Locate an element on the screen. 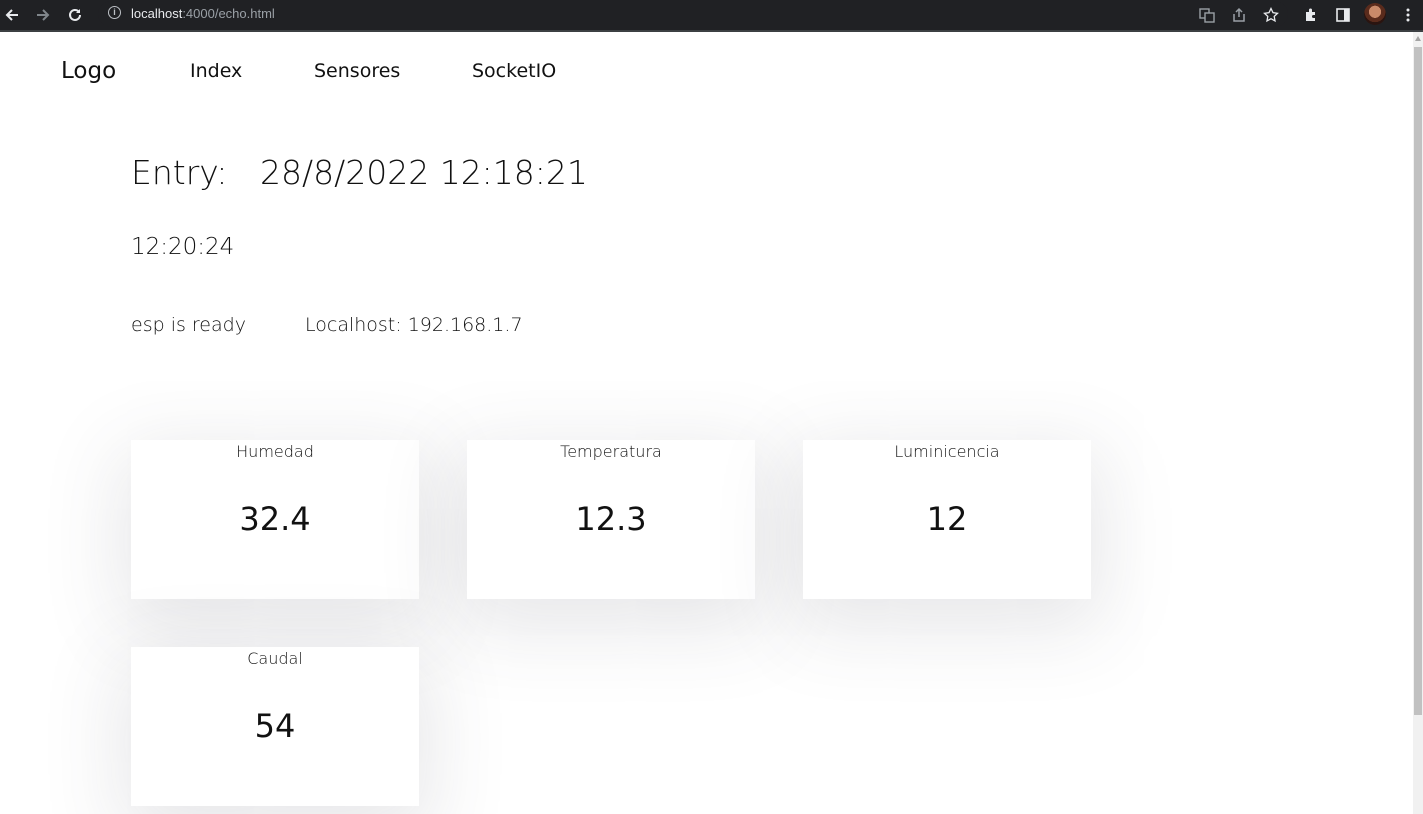 The width and height of the screenshot is (1423, 814). sensor-card-humedad: Humedad 32.4 is located at coordinates (275, 519).